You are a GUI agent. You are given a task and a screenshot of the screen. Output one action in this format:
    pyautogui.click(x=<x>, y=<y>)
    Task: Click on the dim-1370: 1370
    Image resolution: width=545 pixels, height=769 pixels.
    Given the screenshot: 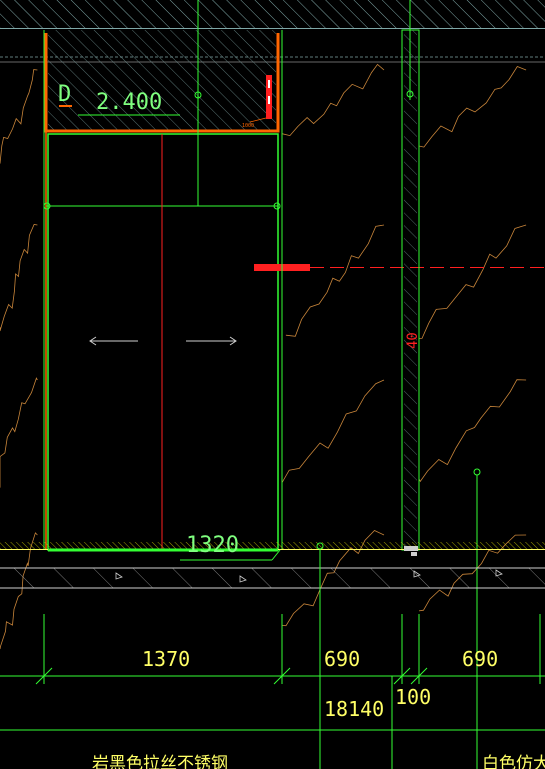 What is the action you would take?
    pyautogui.click(x=166, y=659)
    